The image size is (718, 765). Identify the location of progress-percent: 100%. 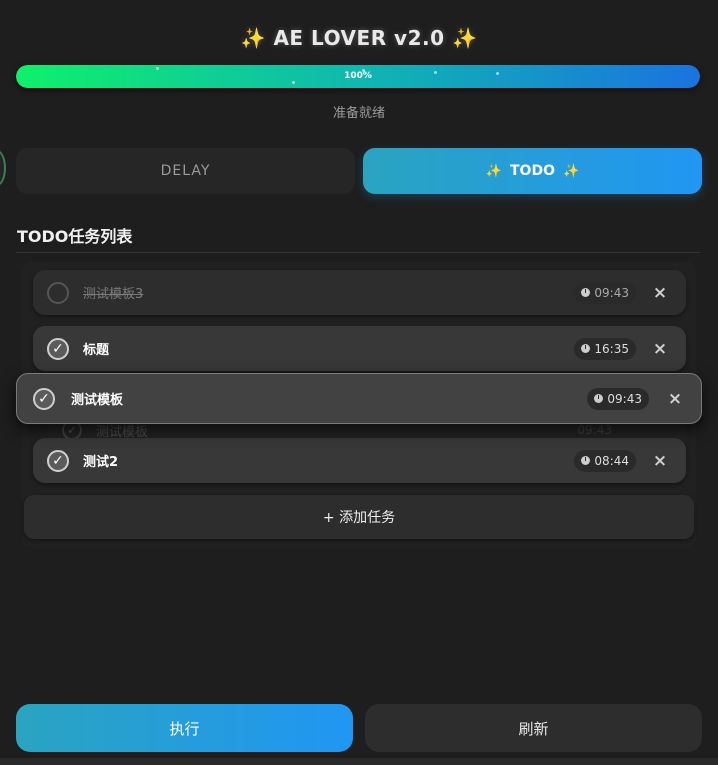
(358, 76).